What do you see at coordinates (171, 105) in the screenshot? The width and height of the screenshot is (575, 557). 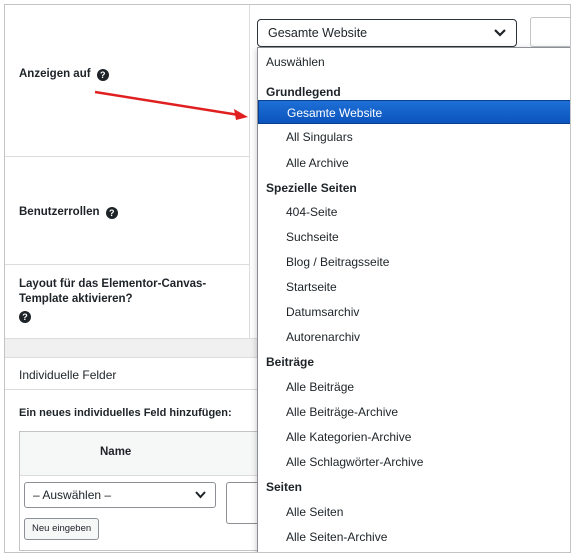 I see `annotation-arrow-icon` at bounding box center [171, 105].